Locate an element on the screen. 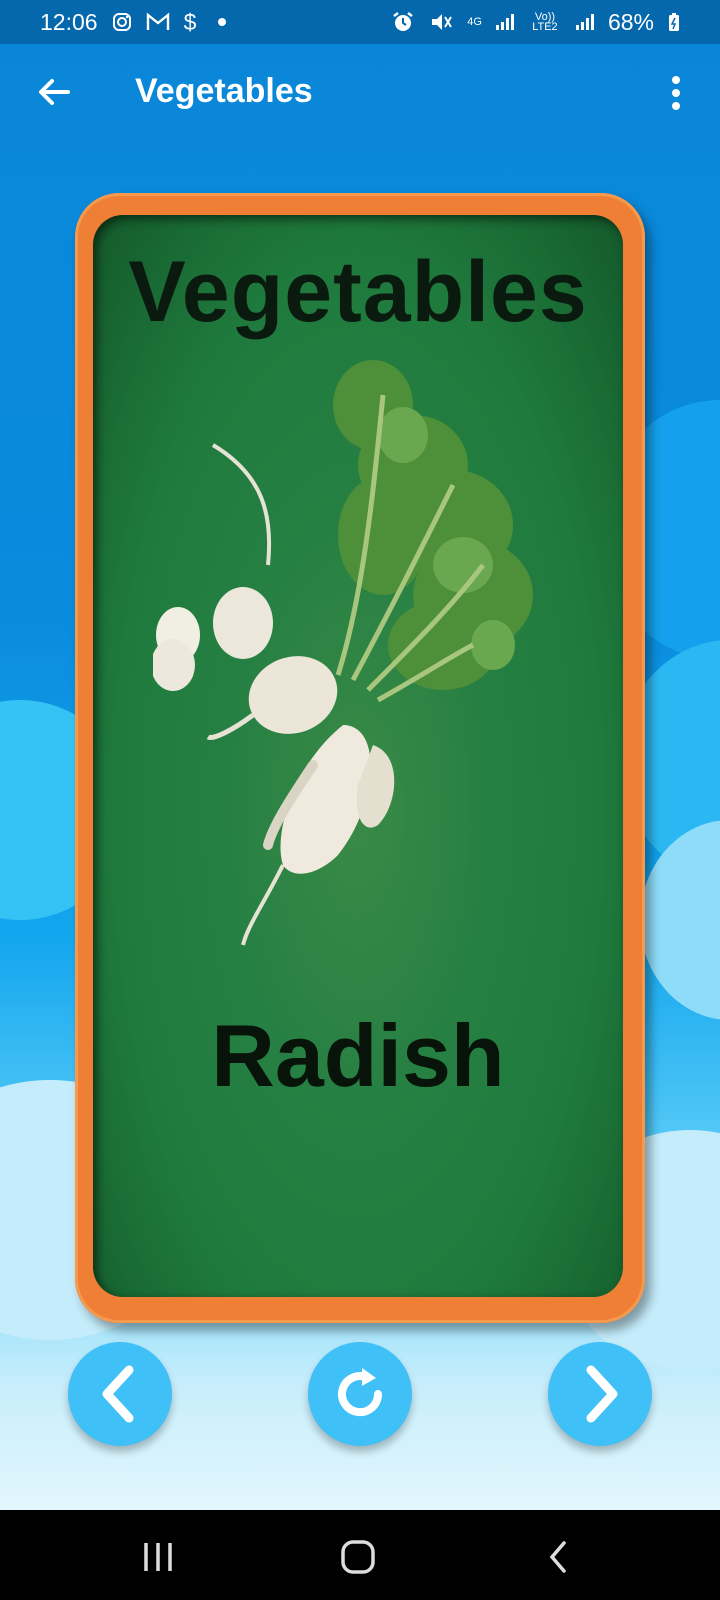 The width and height of the screenshot is (720, 1600). dot-icon is located at coordinates (222, 22).